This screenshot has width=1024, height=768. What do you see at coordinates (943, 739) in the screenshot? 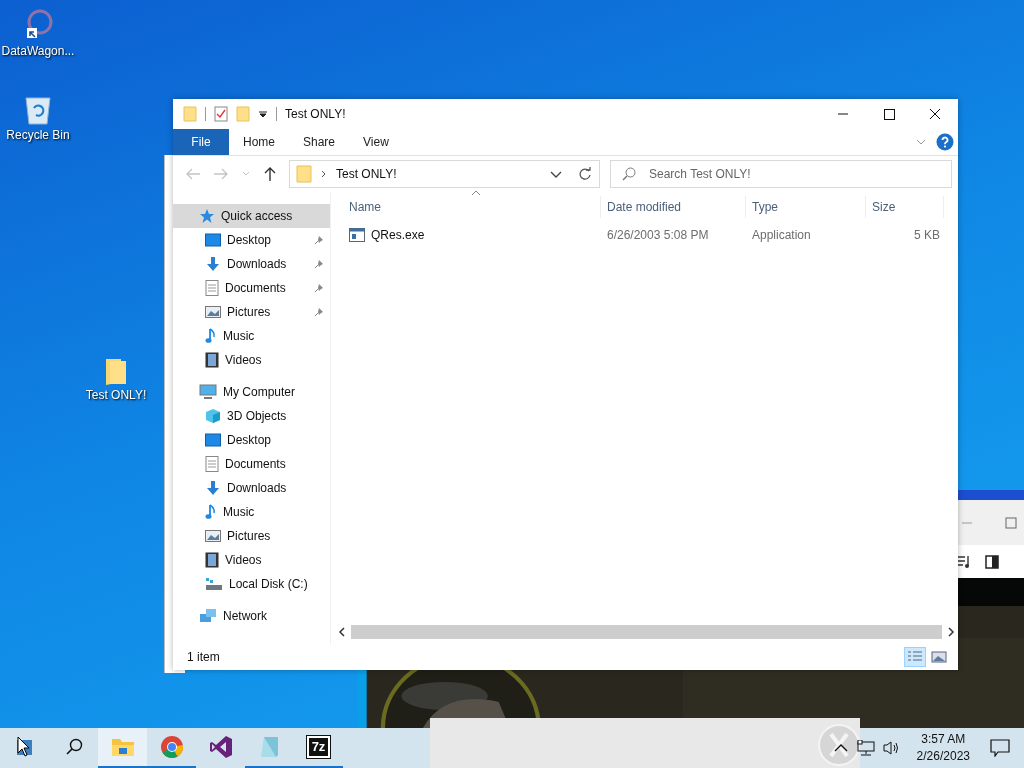
I see `clock-time: 3:57 AM` at bounding box center [943, 739].